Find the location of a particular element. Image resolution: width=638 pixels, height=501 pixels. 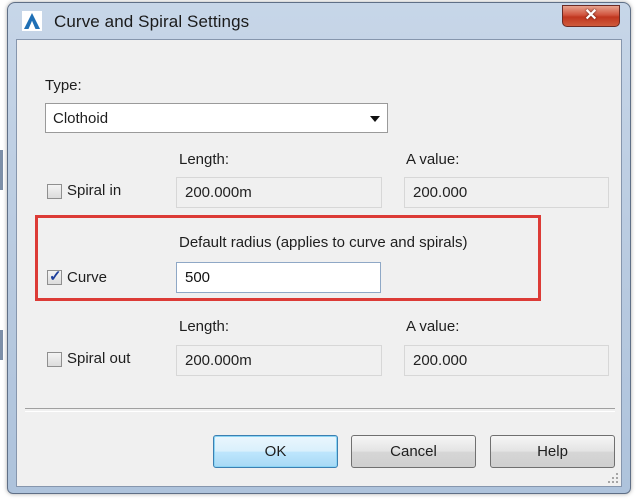

title-bar: Curve and Spiral Settings ✕ is located at coordinates (319, 21).